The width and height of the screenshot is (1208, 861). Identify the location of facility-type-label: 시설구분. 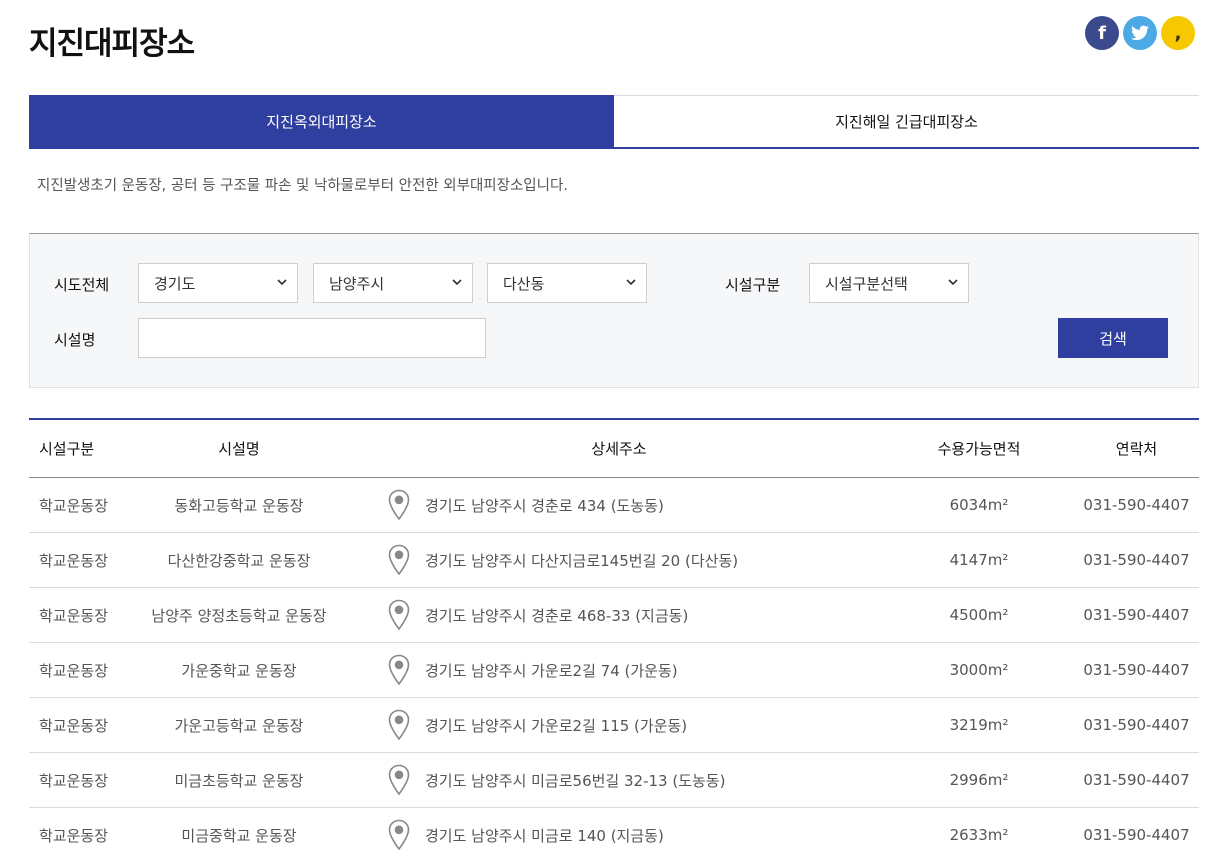
(753, 285).